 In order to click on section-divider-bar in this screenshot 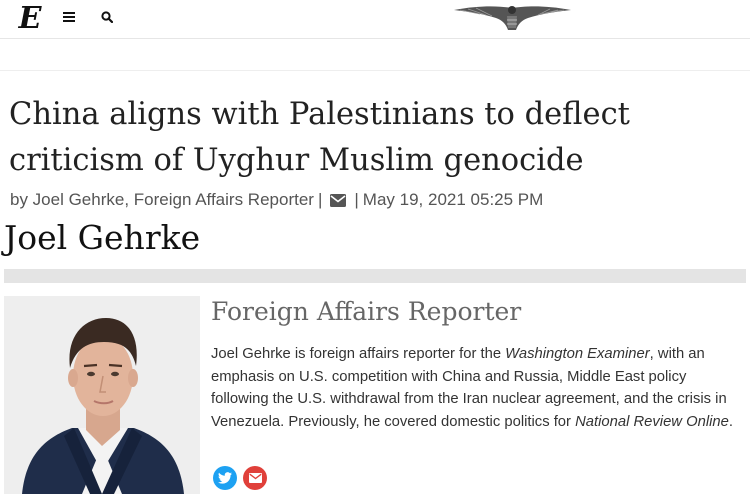, I will do `click(375, 276)`.